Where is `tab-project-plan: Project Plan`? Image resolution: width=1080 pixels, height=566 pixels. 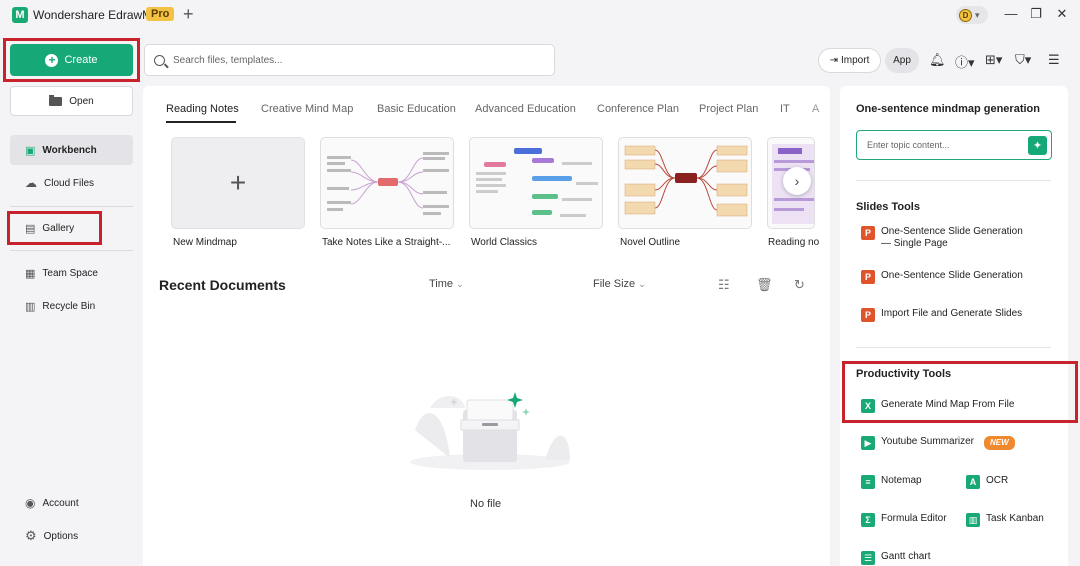
tab-project-plan: Project Plan is located at coordinates (728, 109).